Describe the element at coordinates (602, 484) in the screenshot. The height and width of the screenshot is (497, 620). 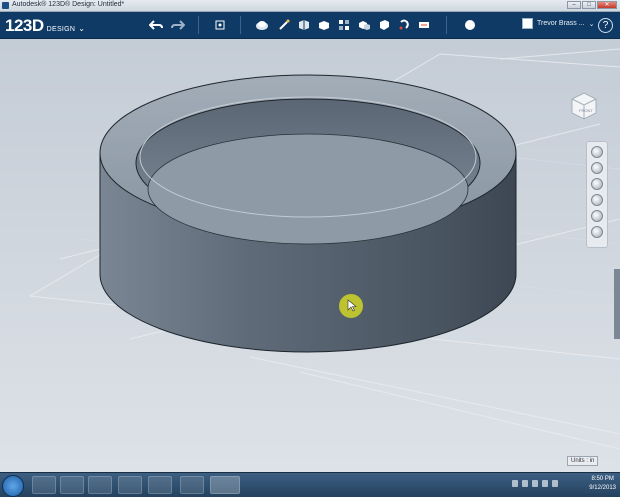
I see `clock: 8:50 PM 9/12/2013` at that location.